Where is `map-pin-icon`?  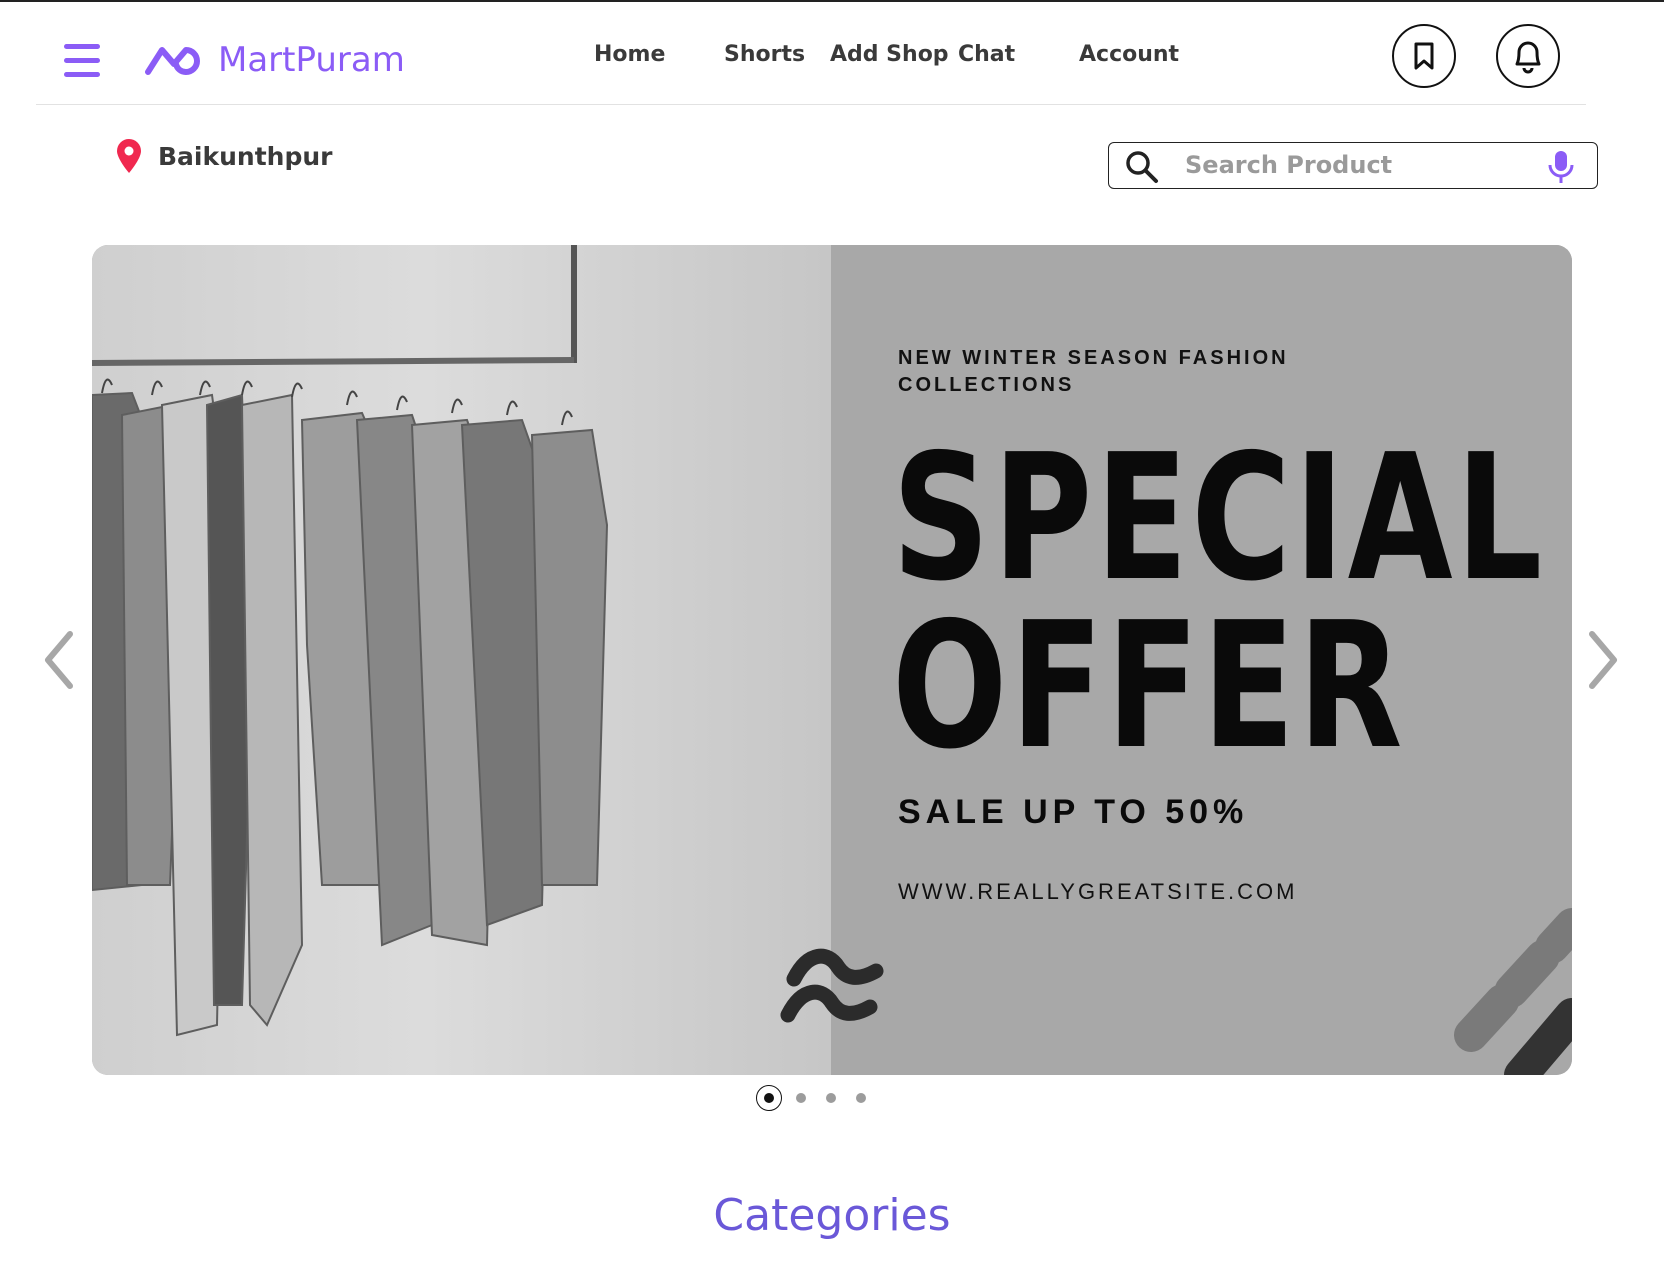
map-pin-icon is located at coordinates (129, 156).